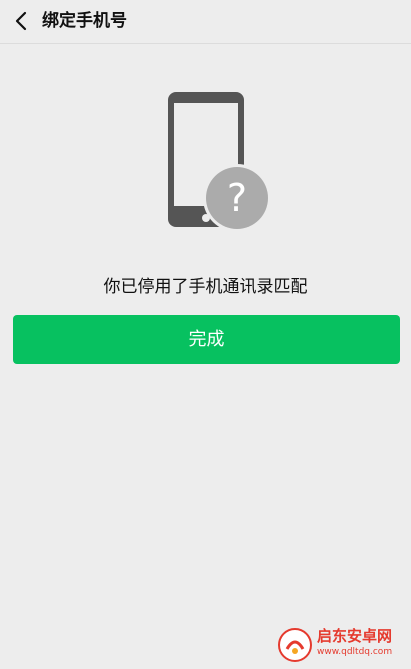  What do you see at coordinates (205, 287) in the screenshot?
I see `status-message: 你已停用了手机通讯录匹配` at bounding box center [205, 287].